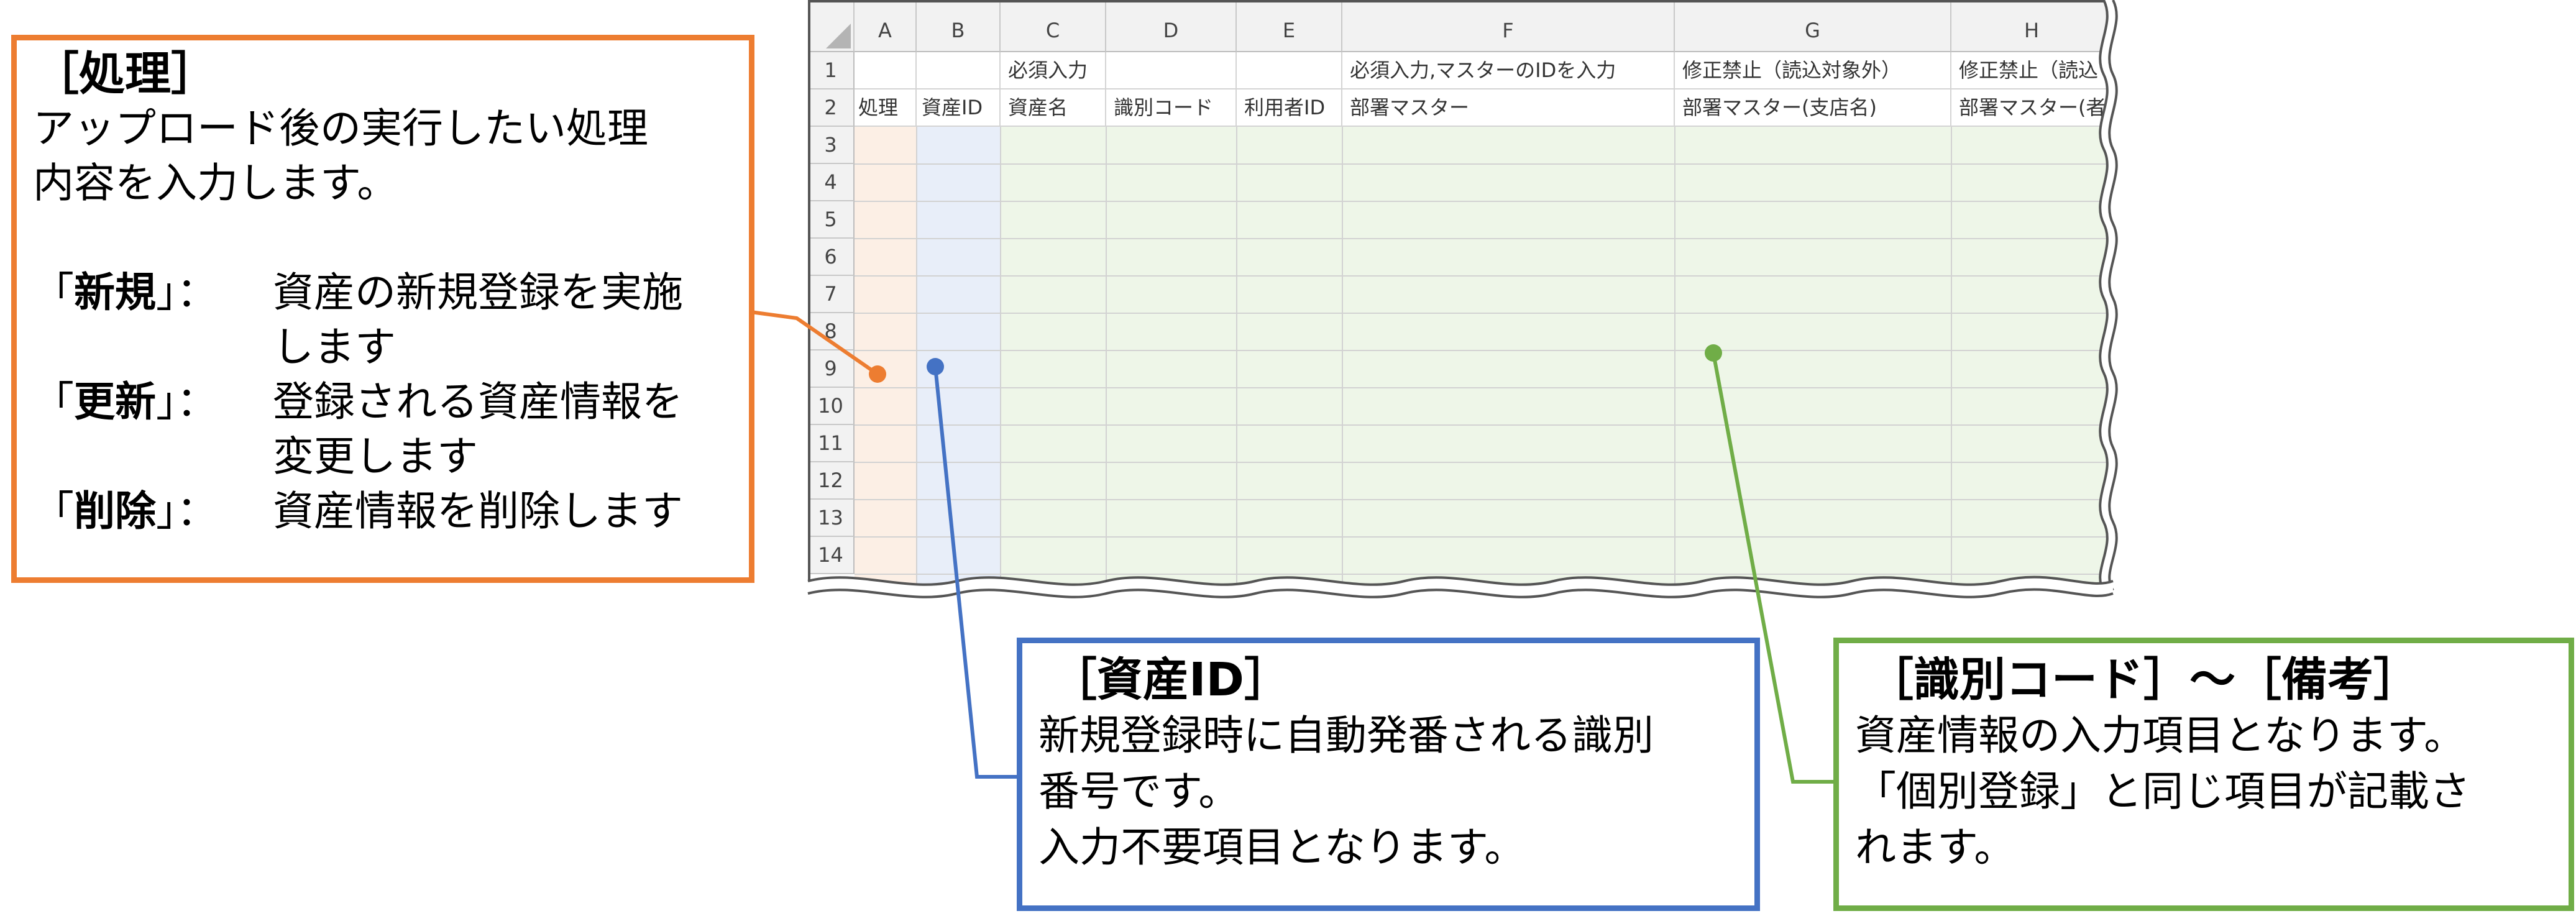 The image size is (2576, 916). Describe the element at coordinates (334, 347) in the screenshot. I see `process-item-desc-cont: します` at that location.